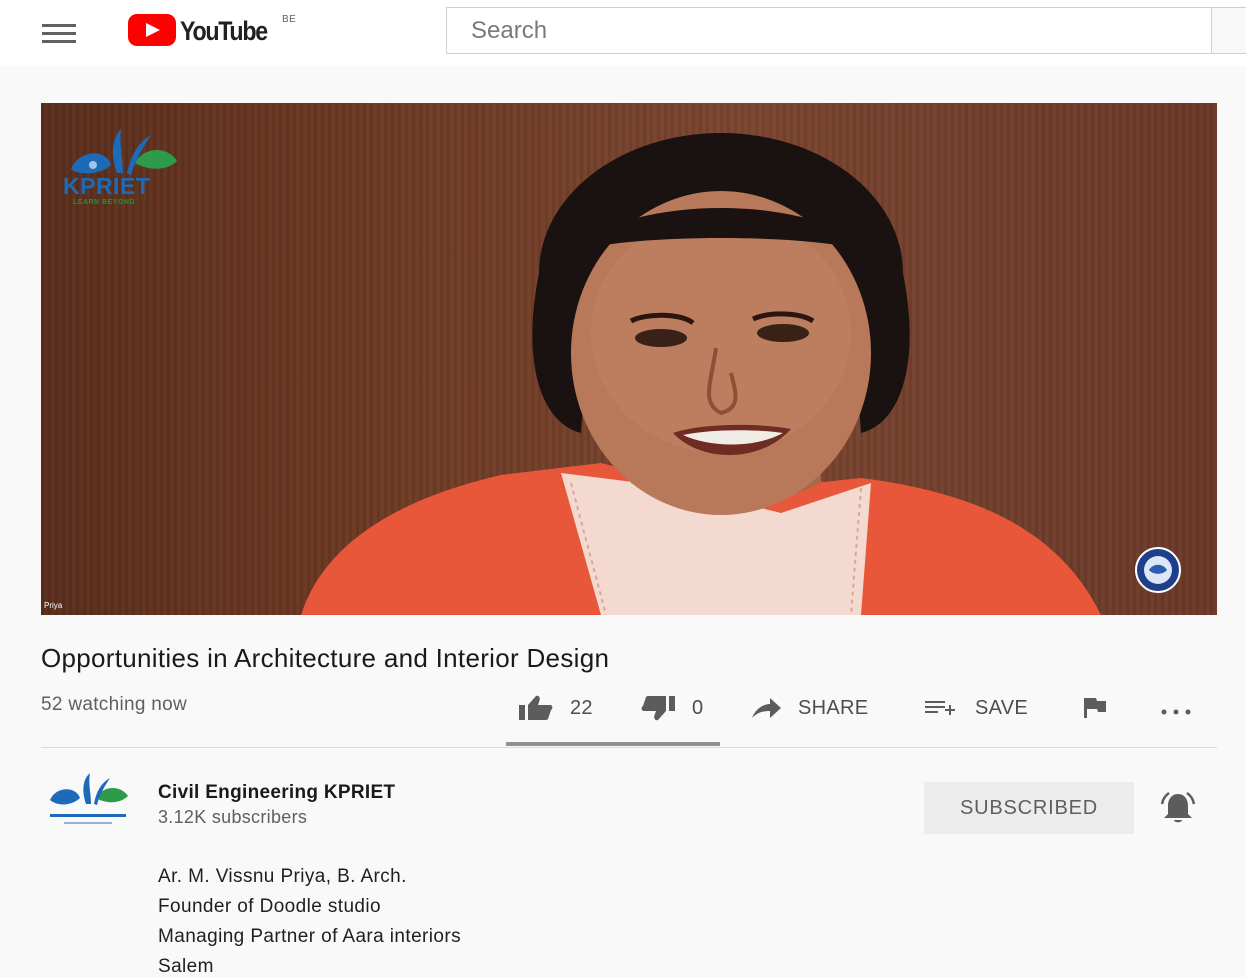 The image size is (1246, 977). I want to click on bell-icon, so click(1178, 808).